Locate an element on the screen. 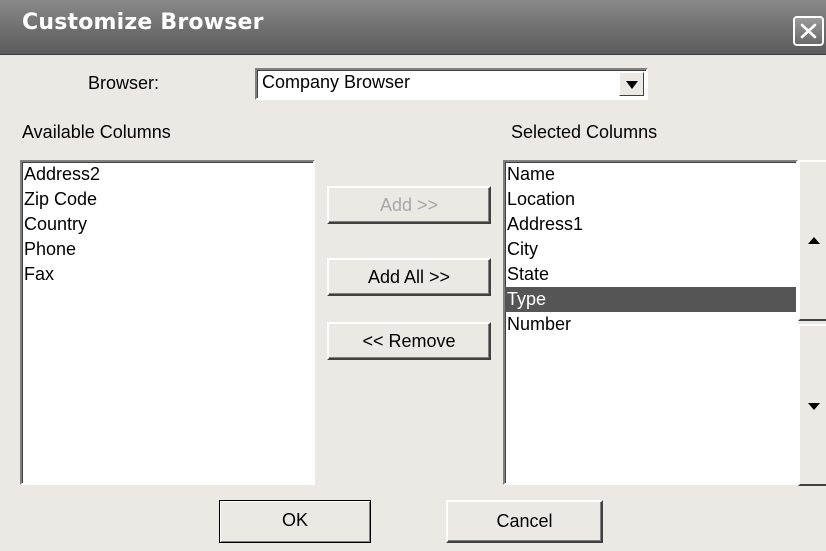  chevron-down-icon is located at coordinates (632, 85).